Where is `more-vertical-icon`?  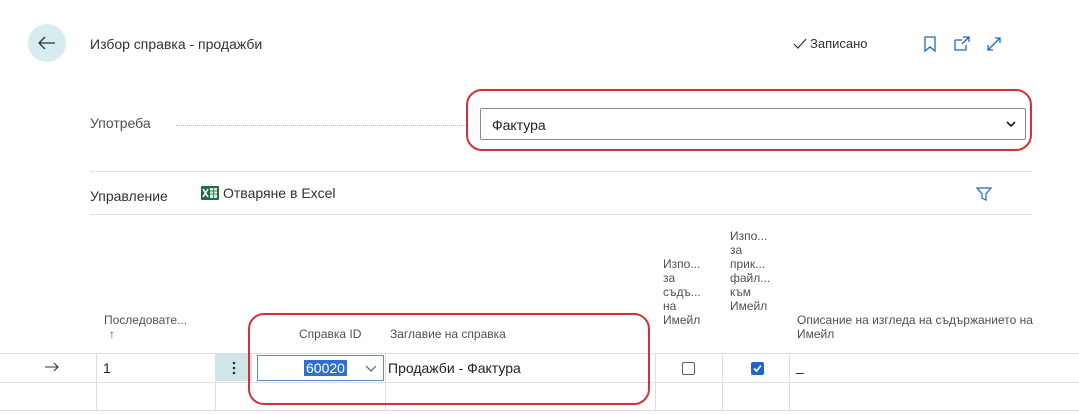 more-vertical-icon is located at coordinates (234, 367).